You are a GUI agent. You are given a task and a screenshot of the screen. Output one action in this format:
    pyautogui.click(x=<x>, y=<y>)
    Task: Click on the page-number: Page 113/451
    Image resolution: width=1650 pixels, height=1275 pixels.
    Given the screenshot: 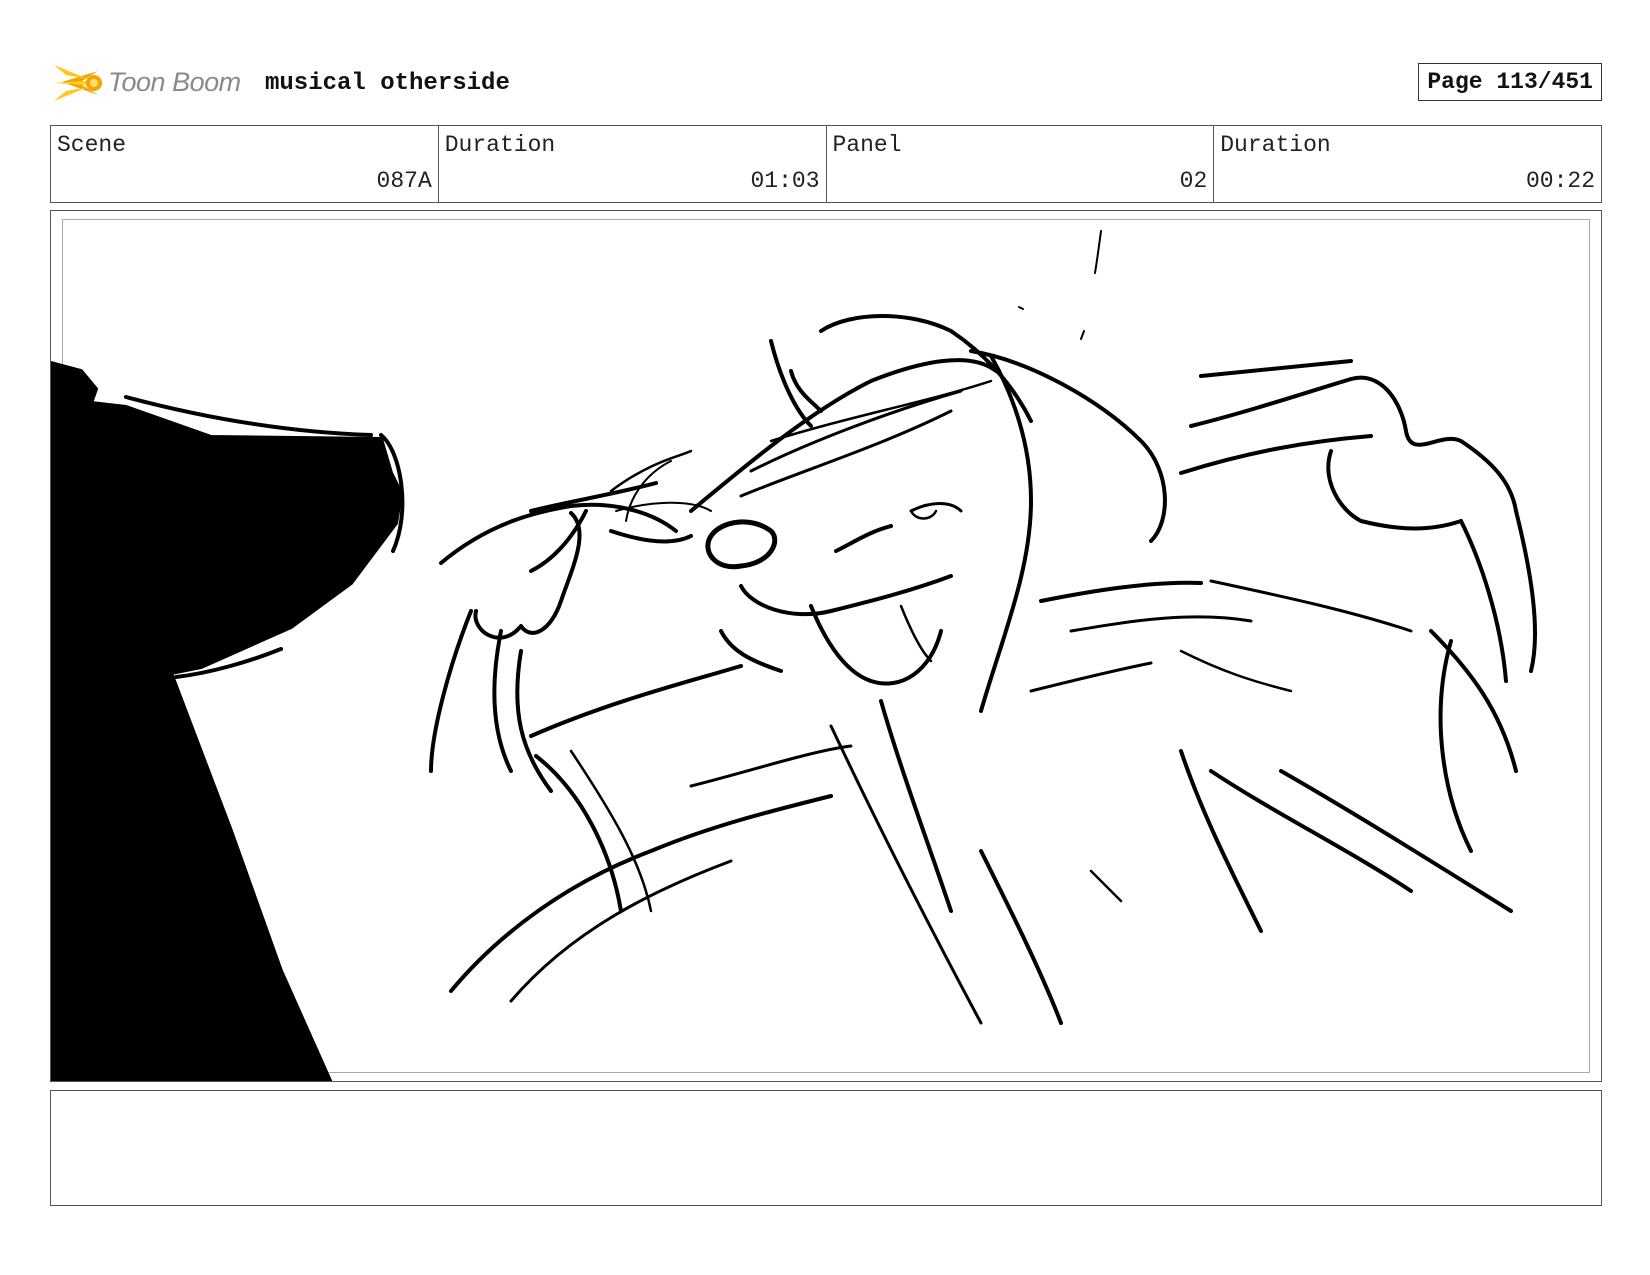 What is the action you would take?
    pyautogui.click(x=1510, y=82)
    